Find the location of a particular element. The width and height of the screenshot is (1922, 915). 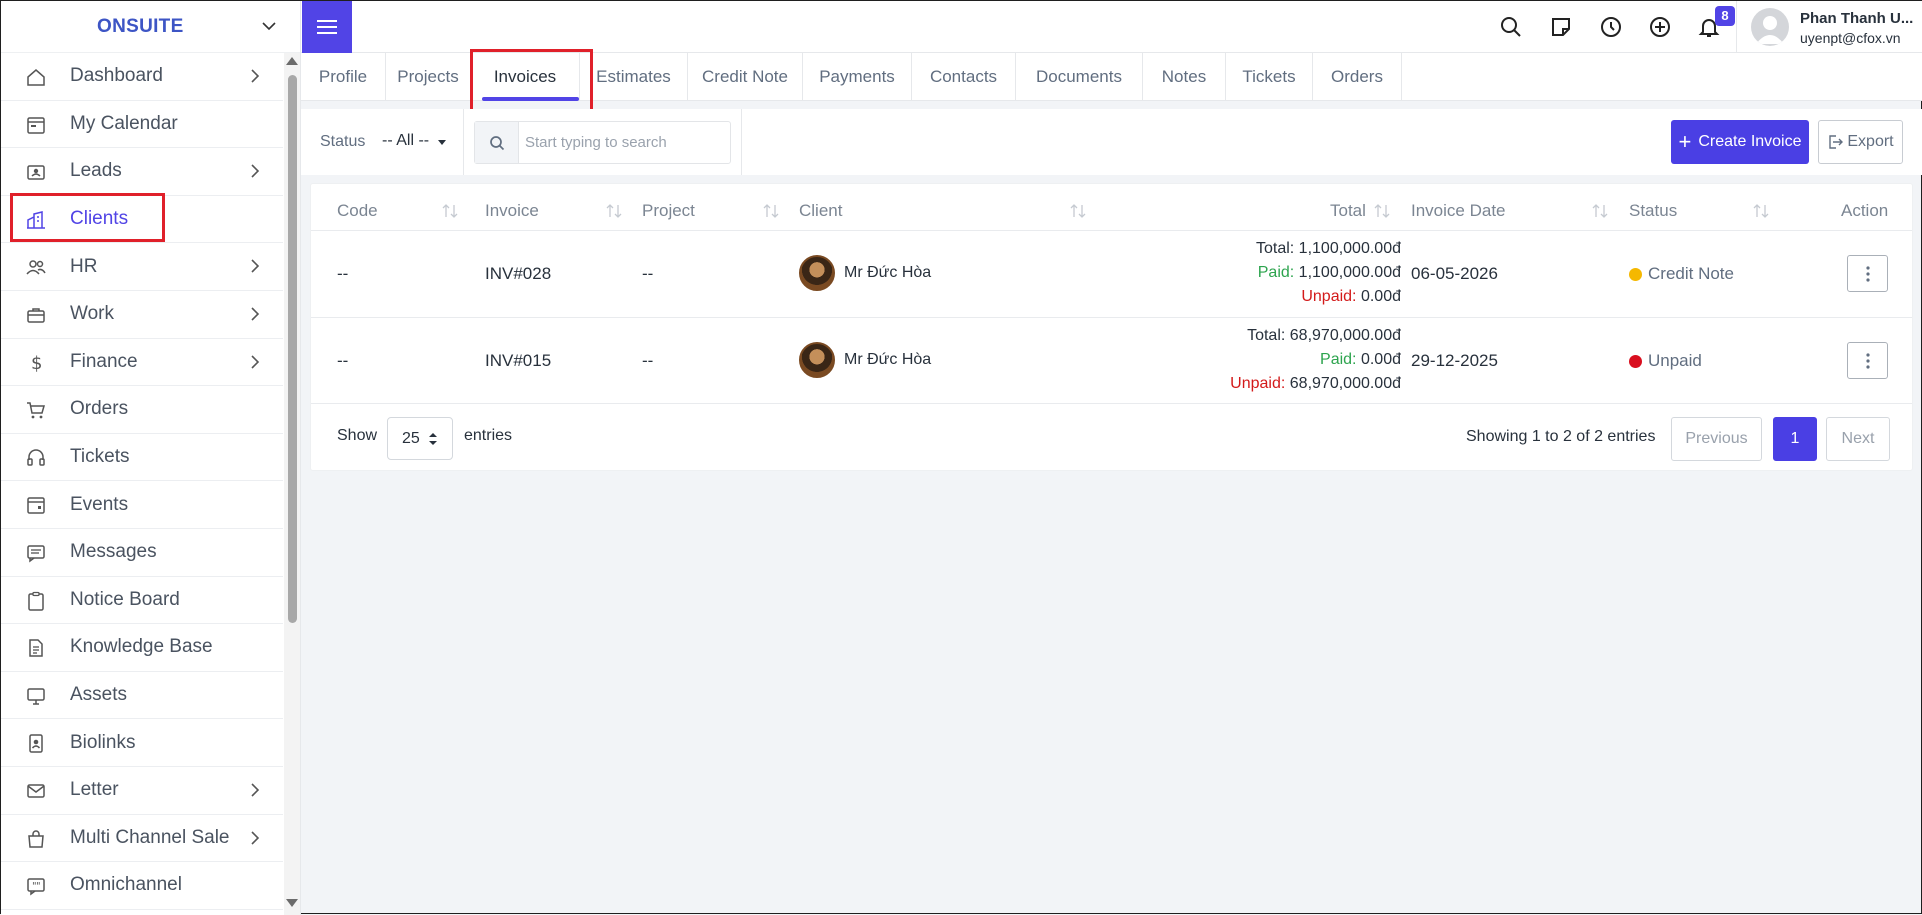

scroll-up-arrow-icon is located at coordinates (292, 61).